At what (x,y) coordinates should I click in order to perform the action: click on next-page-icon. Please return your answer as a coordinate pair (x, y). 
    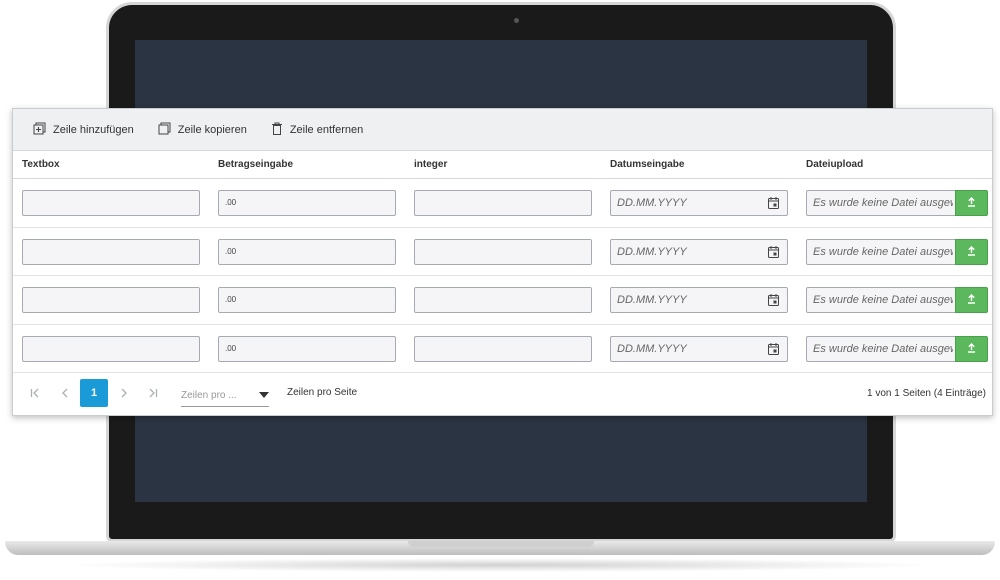
    Looking at the image, I should click on (124, 393).